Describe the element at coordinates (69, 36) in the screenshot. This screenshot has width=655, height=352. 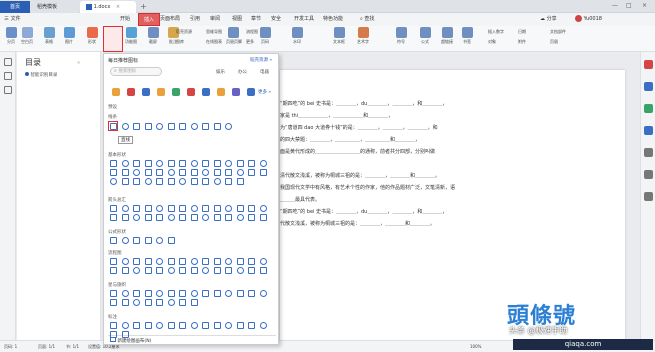
I see `ribbon-btn-3: 图片` at that location.